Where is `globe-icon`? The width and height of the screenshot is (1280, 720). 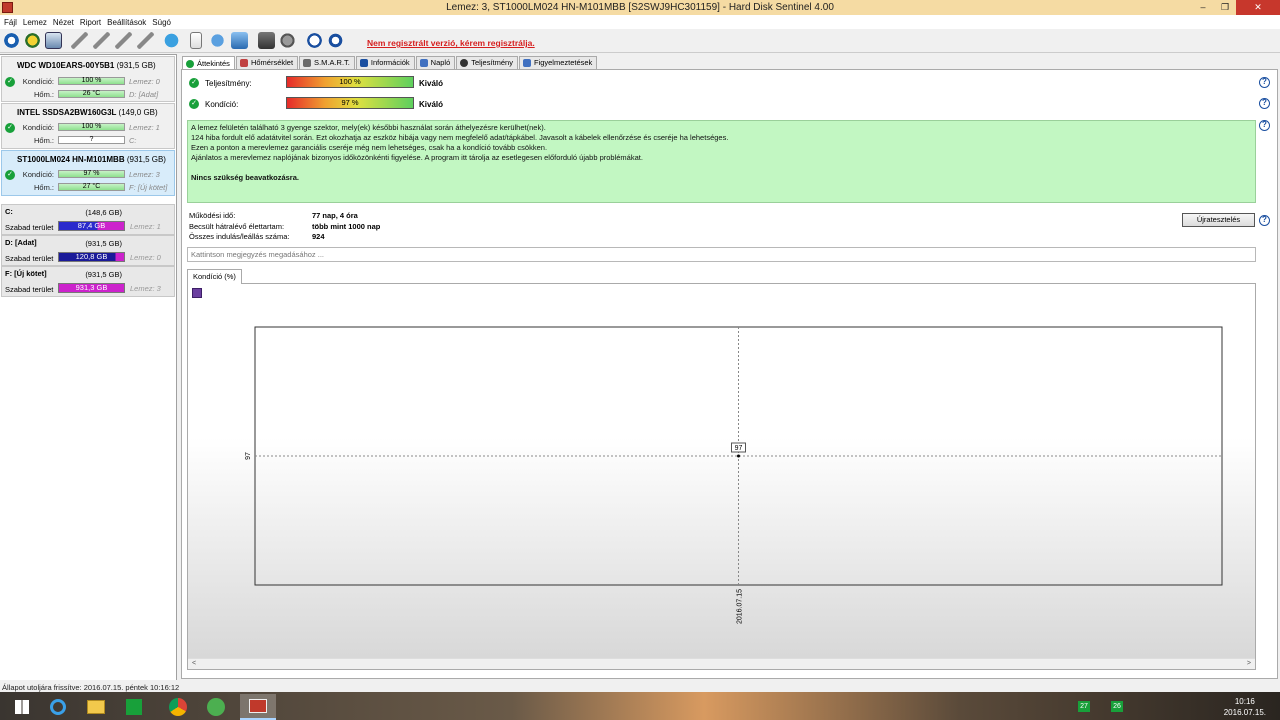
globe-icon is located at coordinates (171, 40).